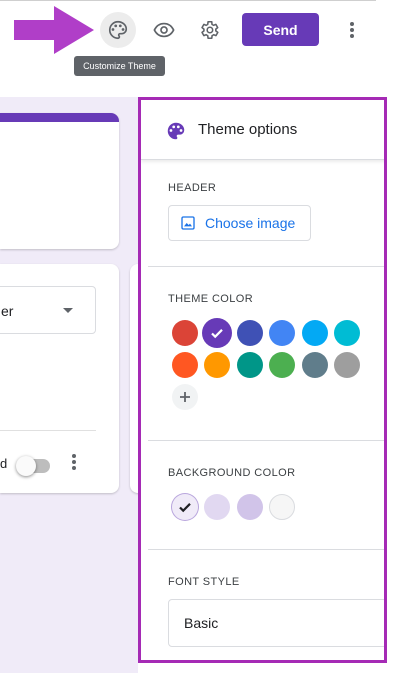 The width and height of the screenshot is (400, 673). I want to click on form-title-card, so click(59, 181).